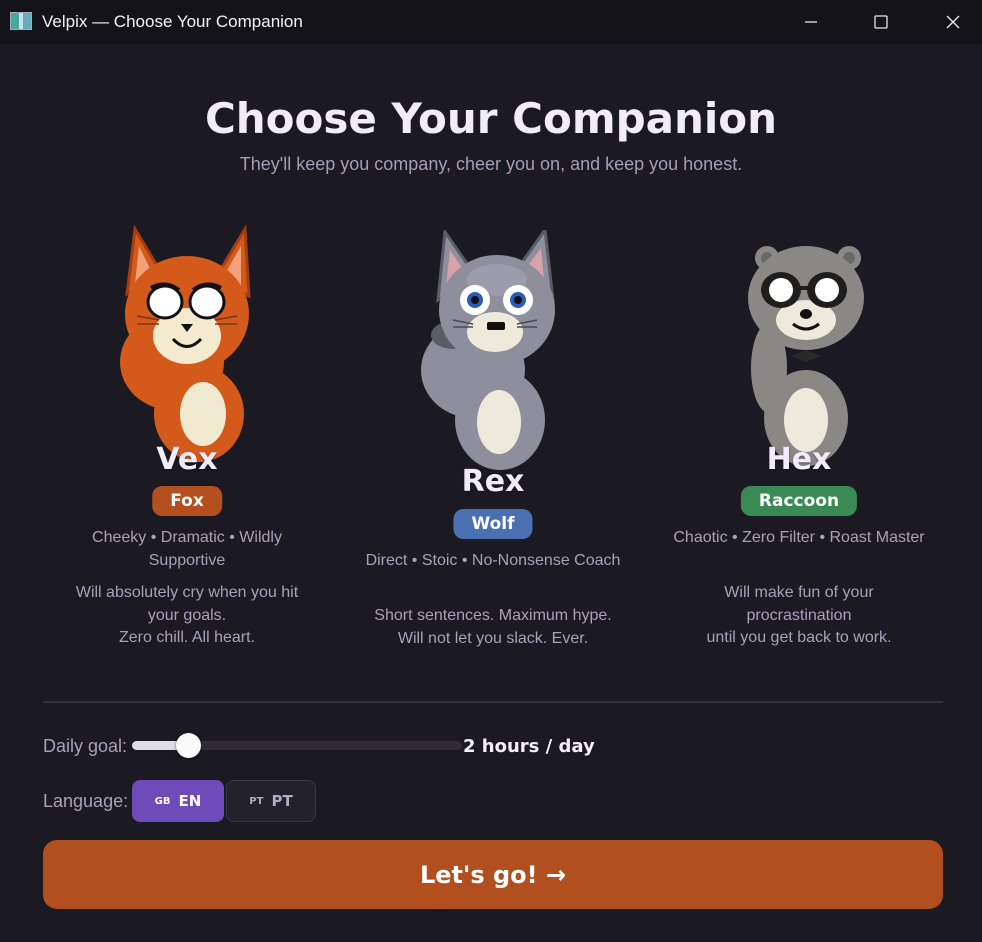  What do you see at coordinates (188, 745) in the screenshot?
I see `slider-thumb` at bounding box center [188, 745].